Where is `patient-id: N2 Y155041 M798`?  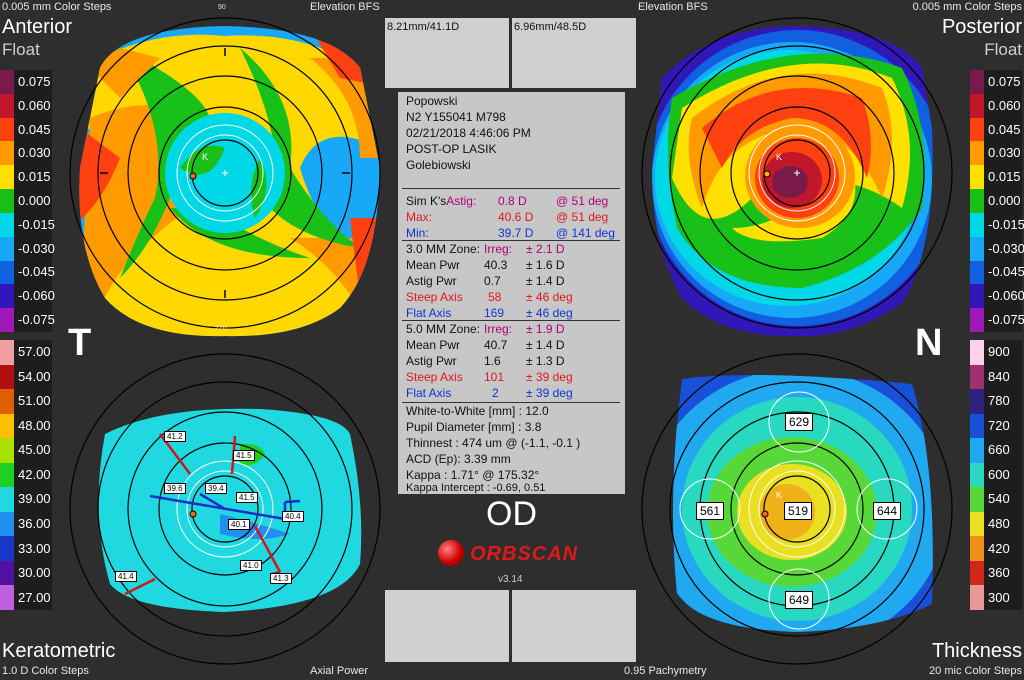
patient-id: N2 Y155041 M798 is located at coordinates (456, 117).